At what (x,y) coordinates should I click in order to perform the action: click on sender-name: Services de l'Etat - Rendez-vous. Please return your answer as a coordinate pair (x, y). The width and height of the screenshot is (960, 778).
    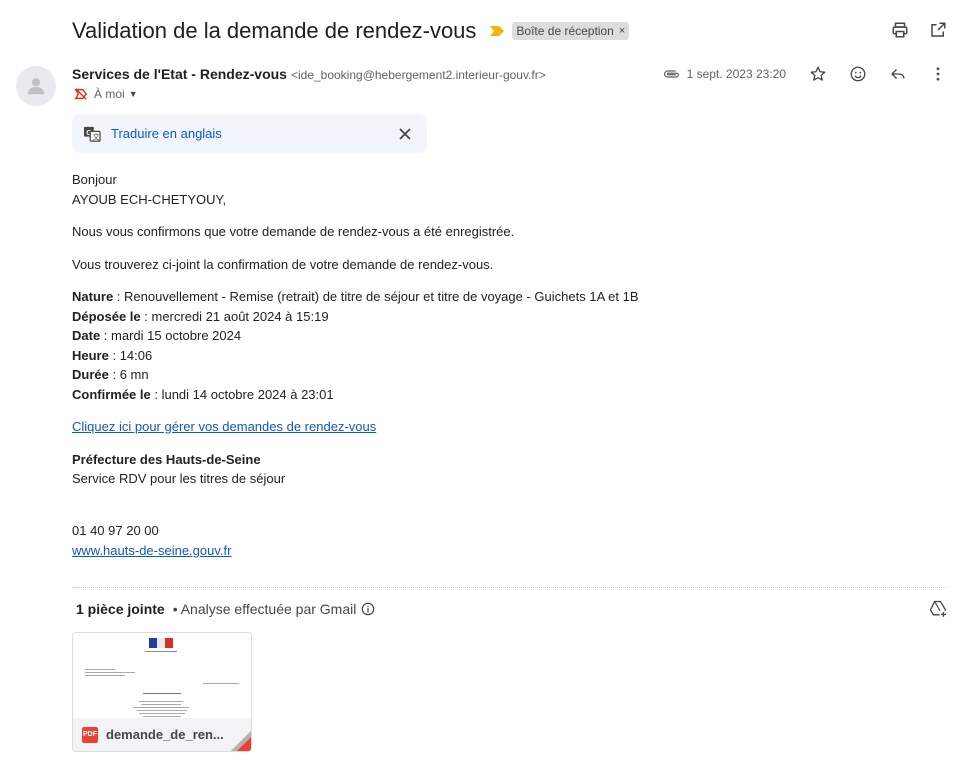
    Looking at the image, I should click on (179, 74).